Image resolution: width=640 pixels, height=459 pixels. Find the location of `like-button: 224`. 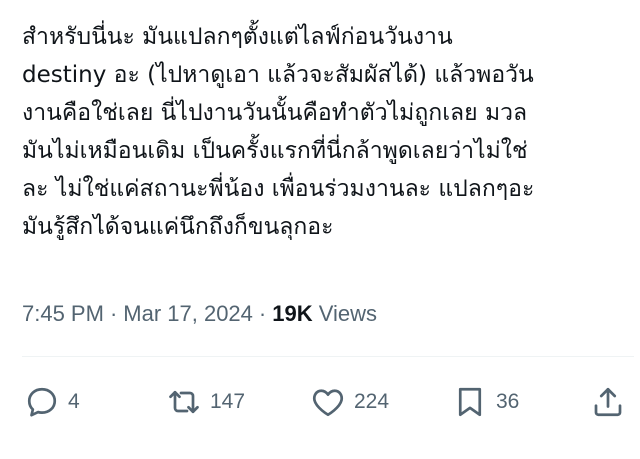

like-button: 224 is located at coordinates (349, 402).